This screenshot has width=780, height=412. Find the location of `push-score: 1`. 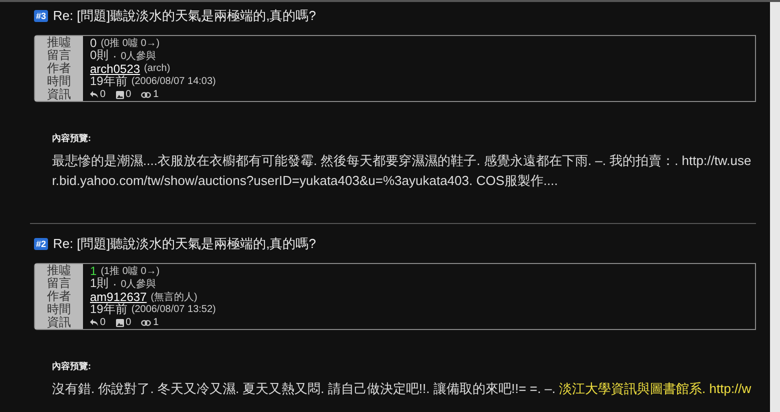

push-score: 1 is located at coordinates (93, 271).